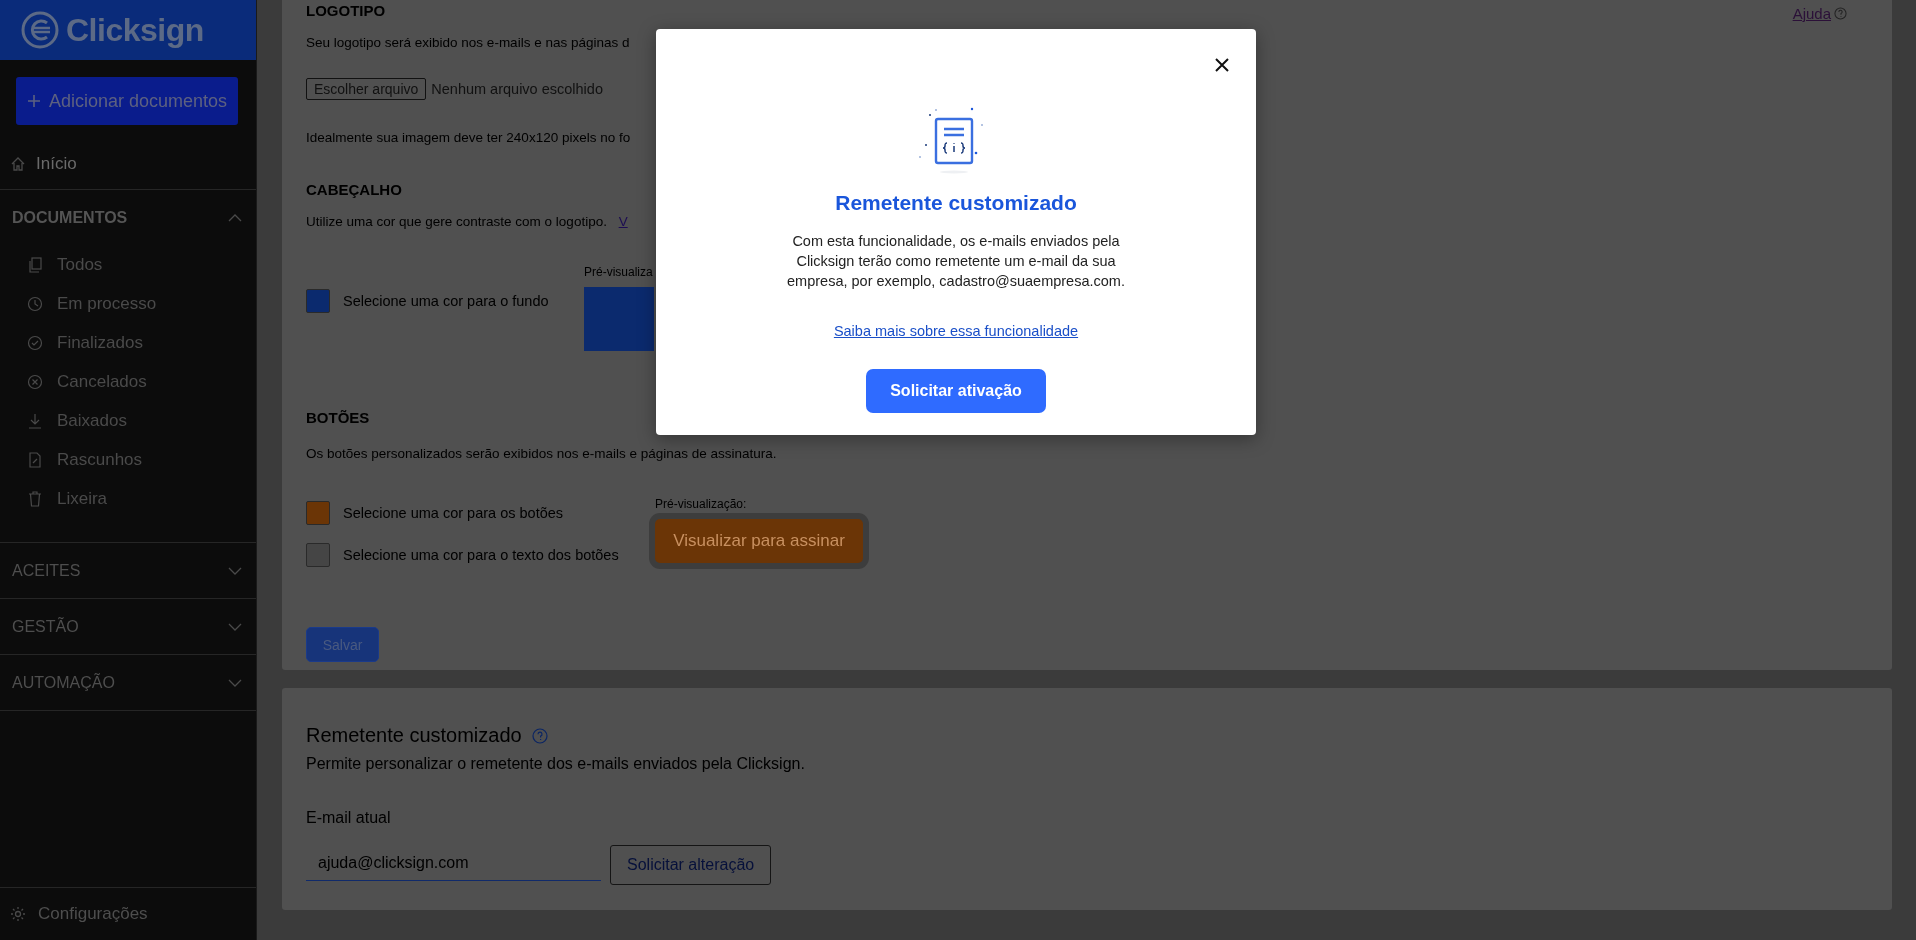 This screenshot has width=1916, height=940. I want to click on section-header: AUTOMAÇÃO, so click(128, 682).